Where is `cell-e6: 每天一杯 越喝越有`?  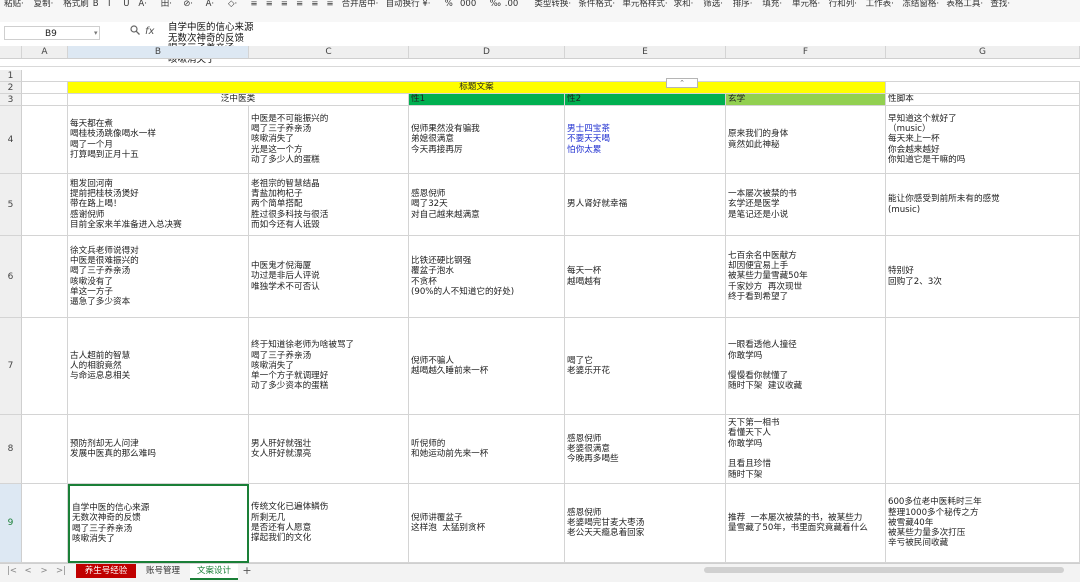 cell-e6: 每天一杯 越喝越有 is located at coordinates (645, 277).